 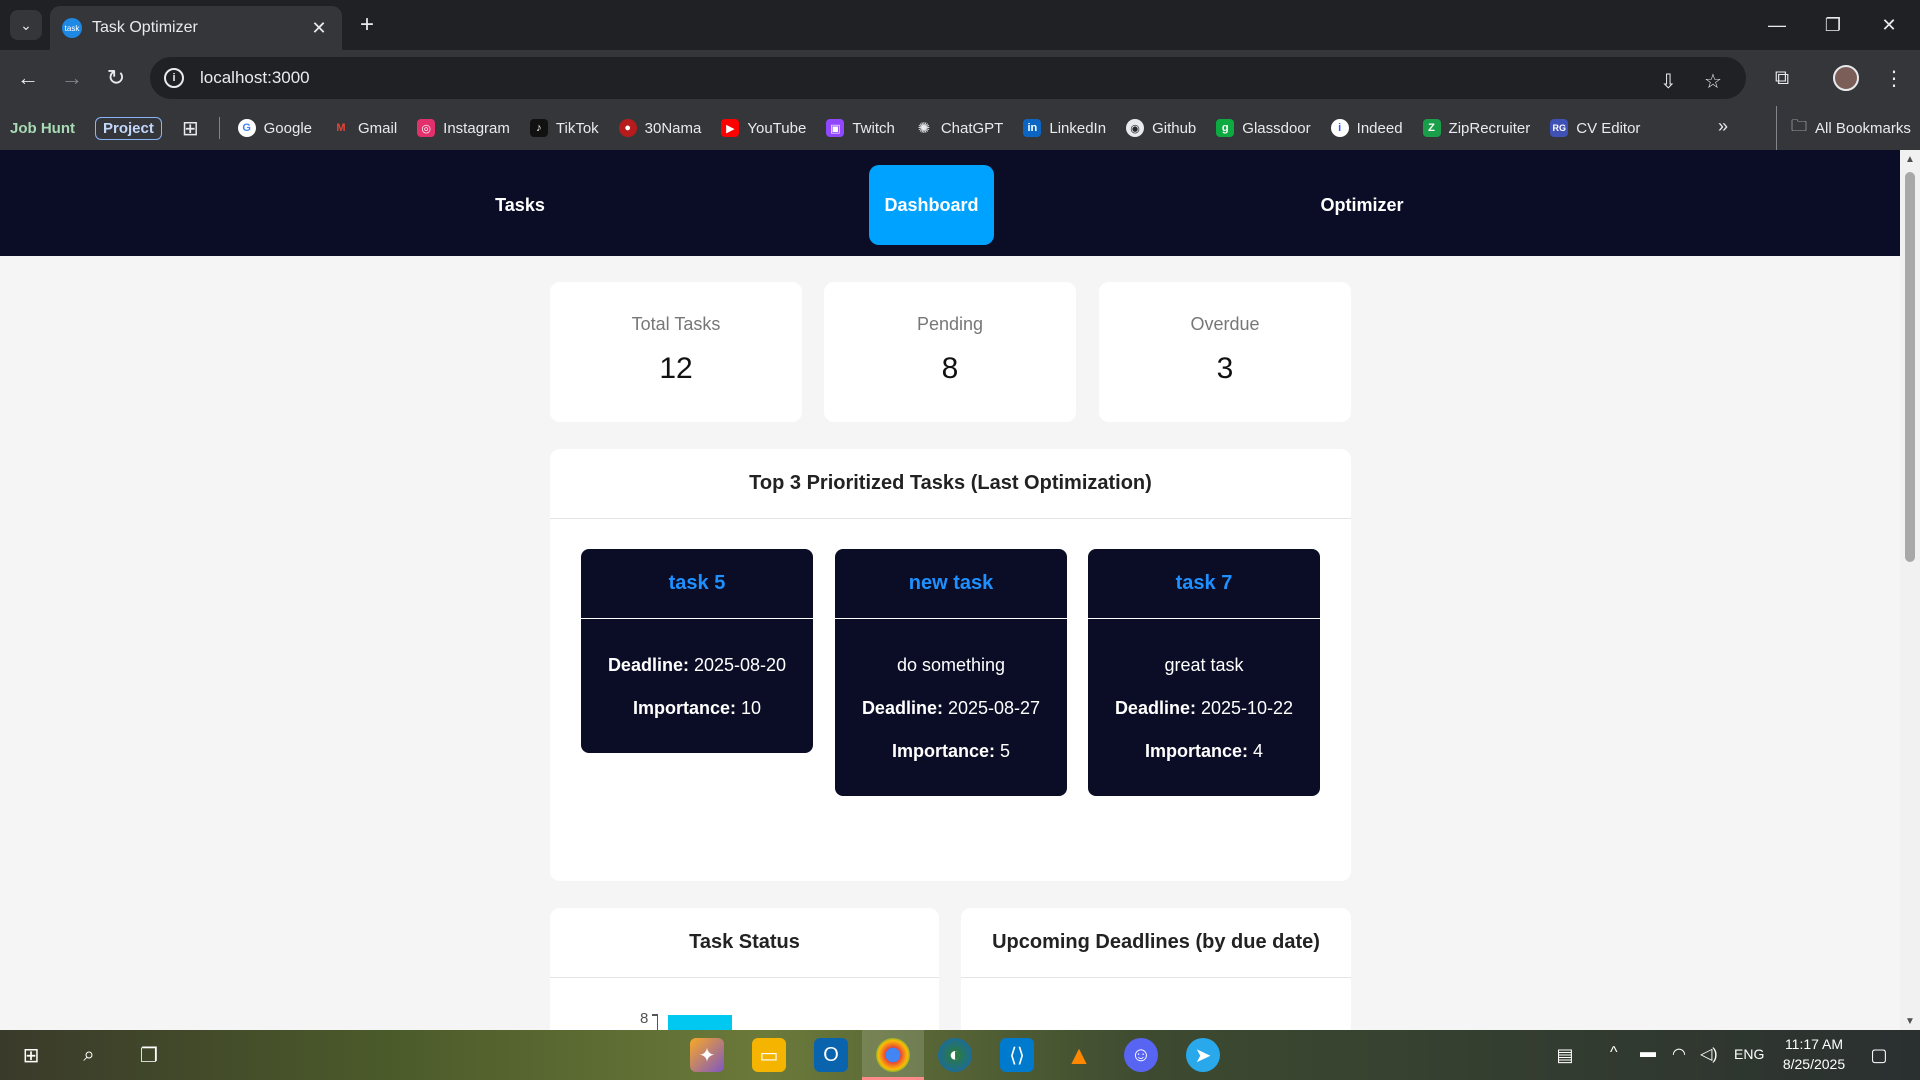 I want to click on forward-arrow-icon: →, so click(x=72, y=78).